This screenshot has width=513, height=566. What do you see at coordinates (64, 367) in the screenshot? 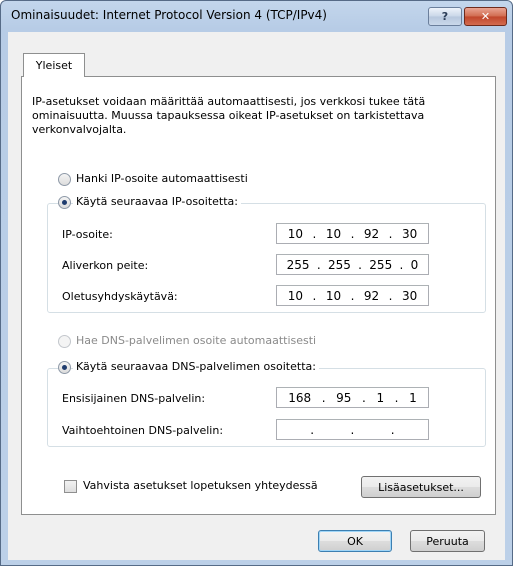
I see `dns-manual-radio` at bounding box center [64, 367].